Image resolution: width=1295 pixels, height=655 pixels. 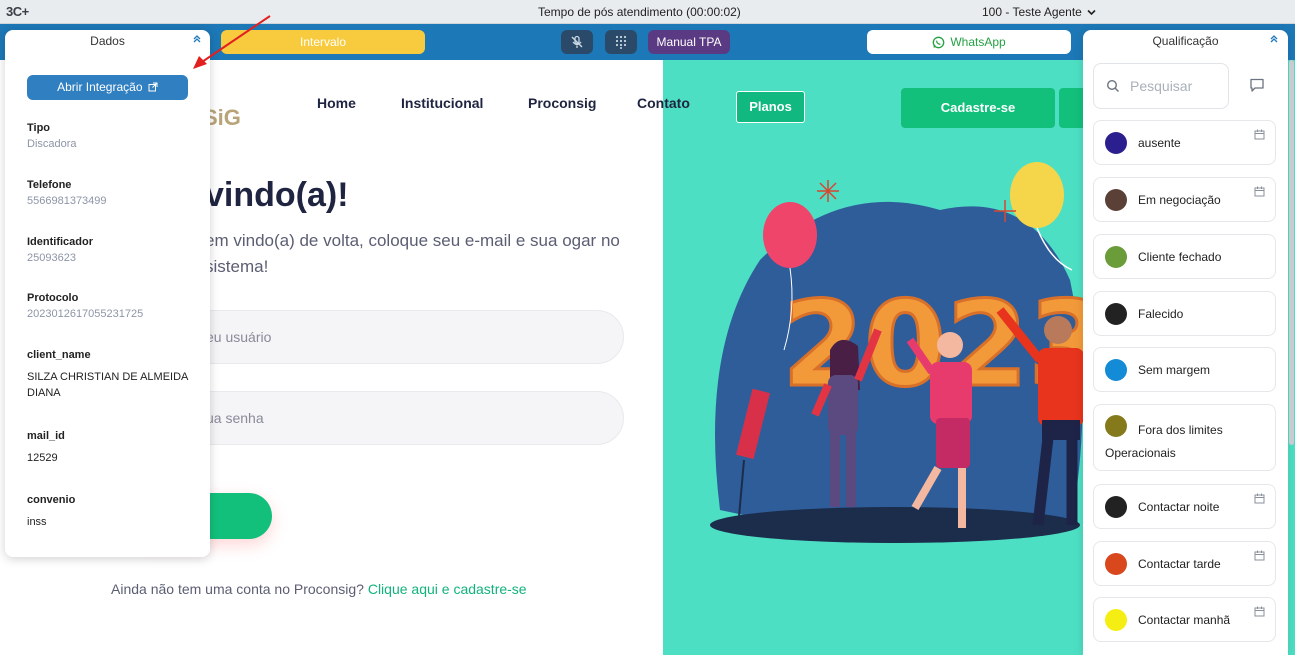 I want to click on whatsapp-icon, so click(x=938, y=42).